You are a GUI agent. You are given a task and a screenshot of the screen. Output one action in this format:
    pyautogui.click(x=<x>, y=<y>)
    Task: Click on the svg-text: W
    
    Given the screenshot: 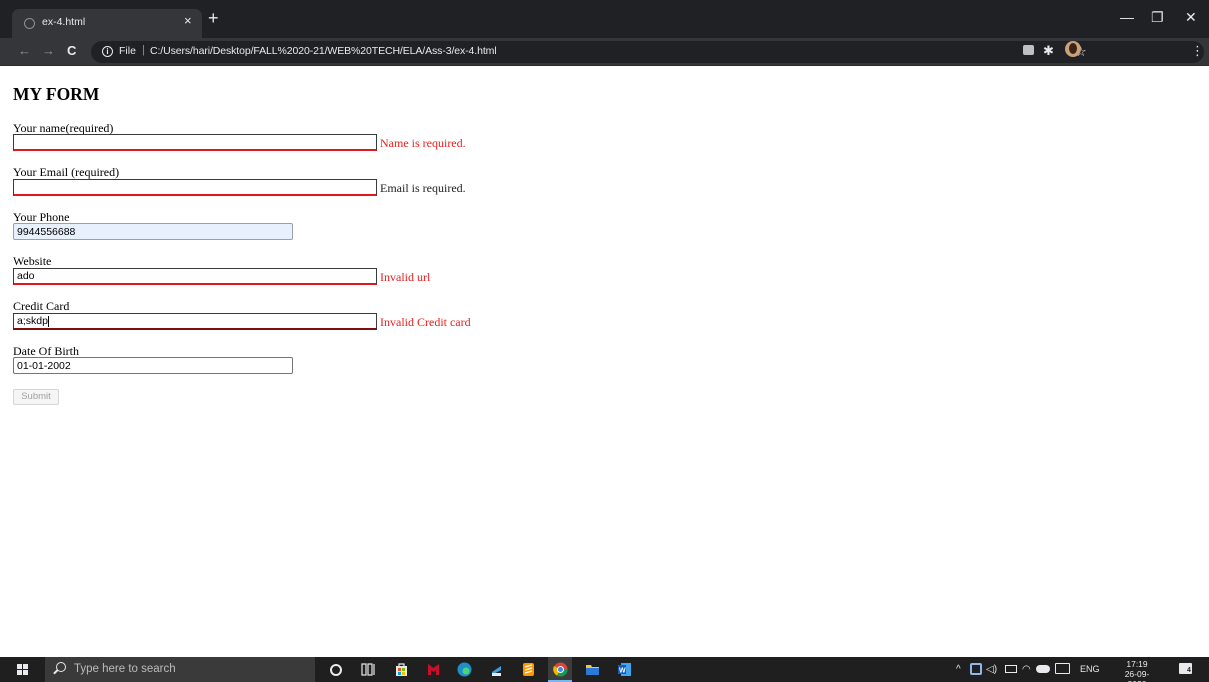 What is the action you would take?
    pyautogui.click(x=622, y=671)
    